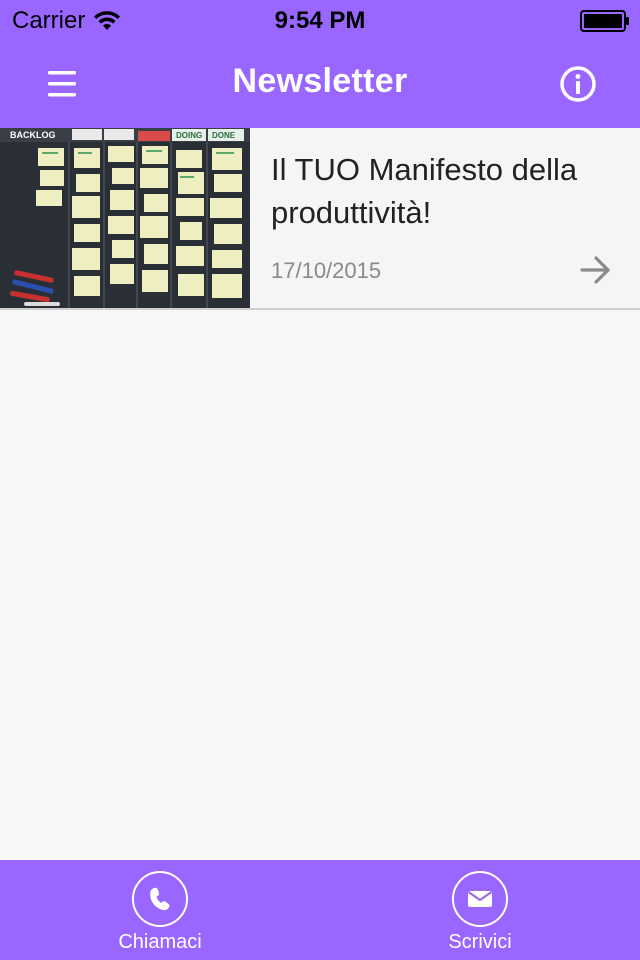 The height and width of the screenshot is (960, 640). What do you see at coordinates (160, 942) in the screenshot?
I see `call-us-label: Chiamaci` at bounding box center [160, 942].